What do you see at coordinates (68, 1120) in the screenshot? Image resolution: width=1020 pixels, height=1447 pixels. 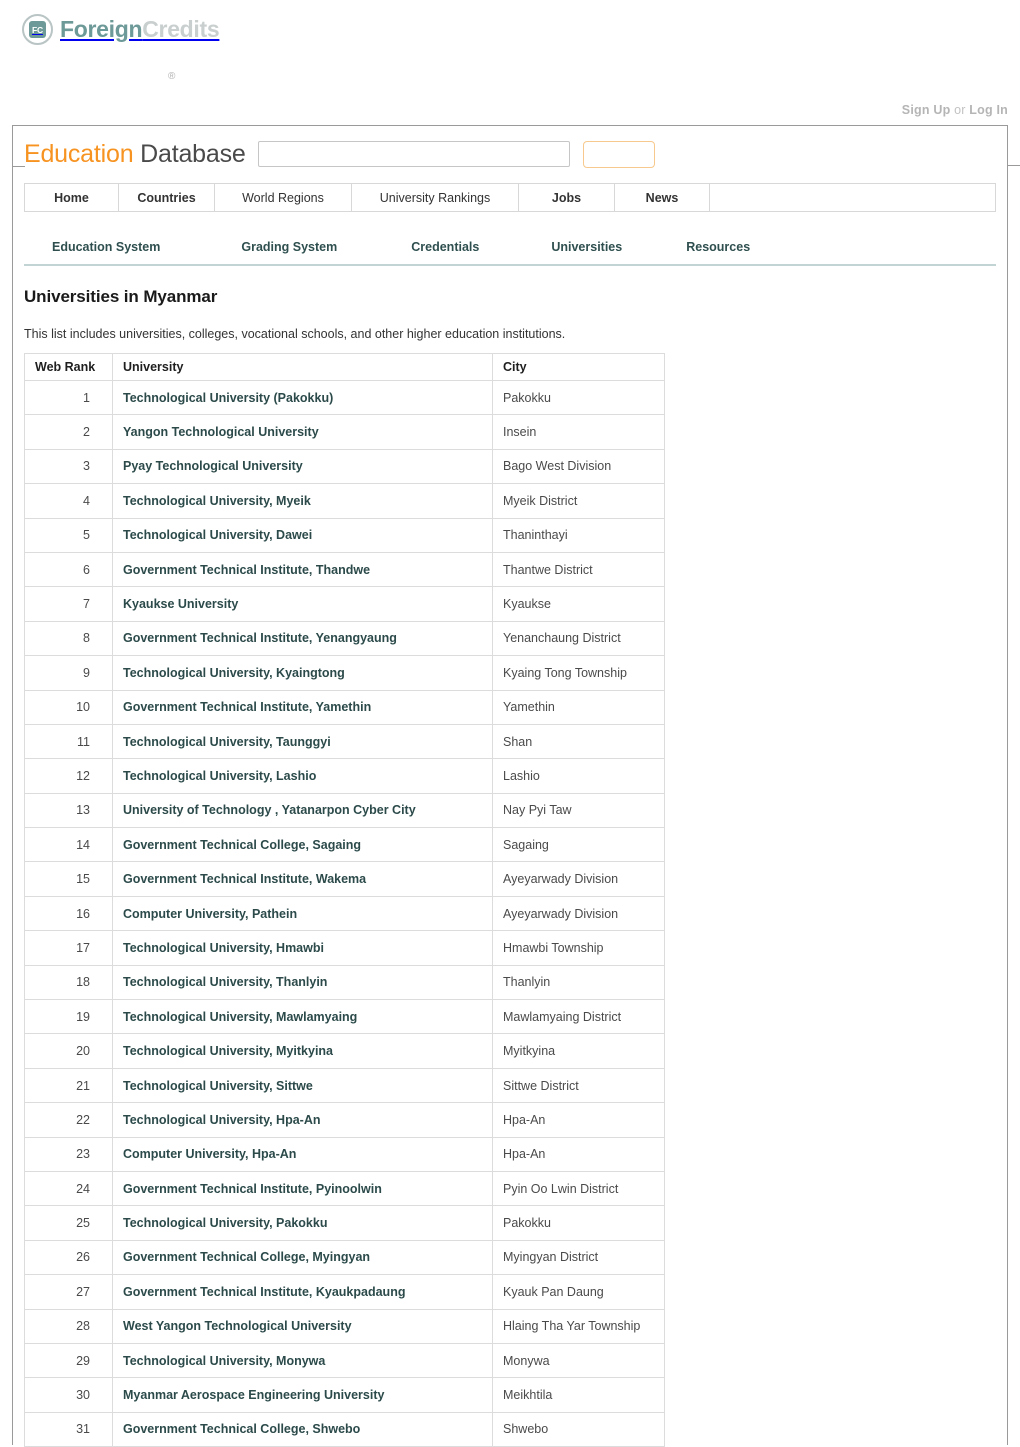 I see `cell-web-rank: 22` at bounding box center [68, 1120].